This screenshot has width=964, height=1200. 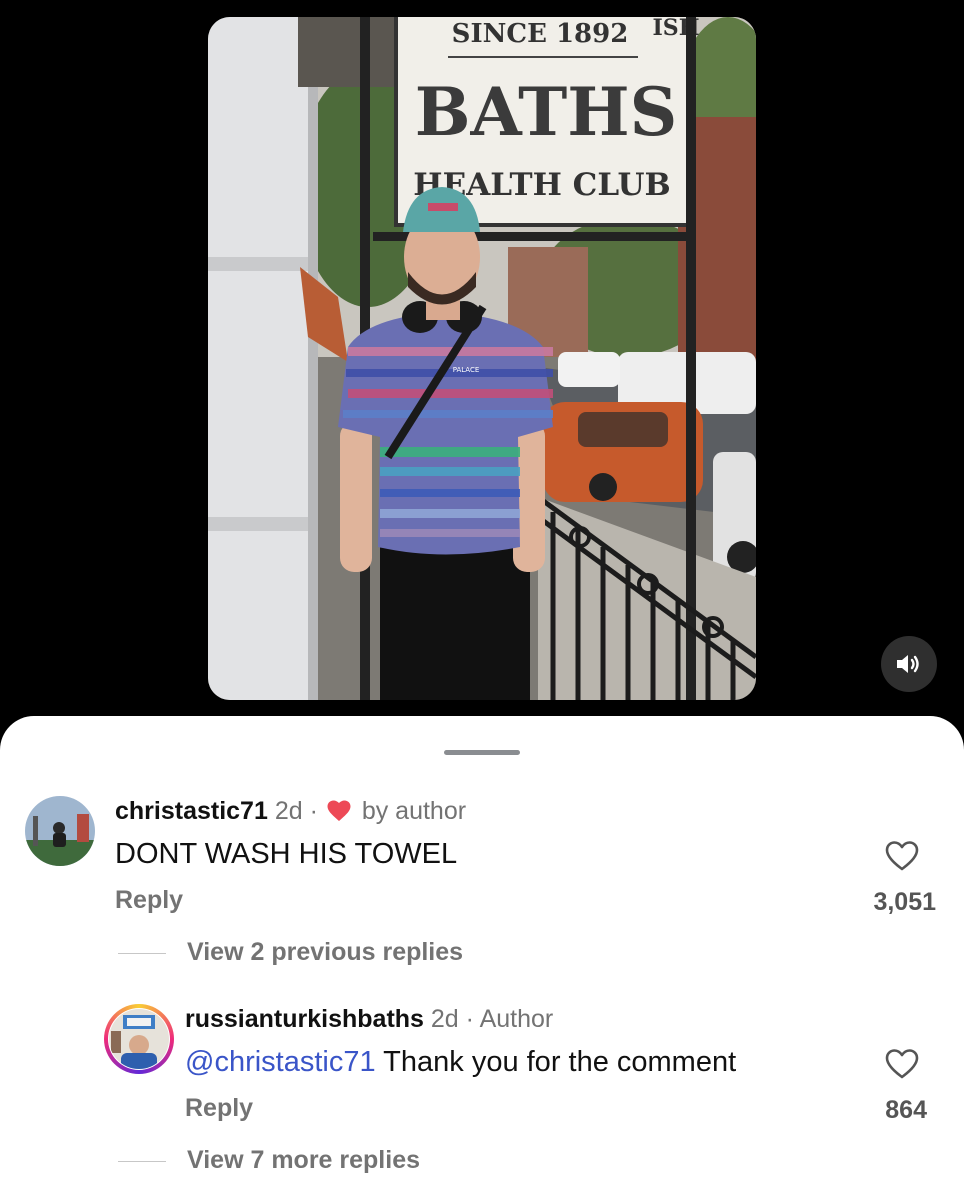 I want to click on comment-username: christastic71, so click(x=191, y=811).